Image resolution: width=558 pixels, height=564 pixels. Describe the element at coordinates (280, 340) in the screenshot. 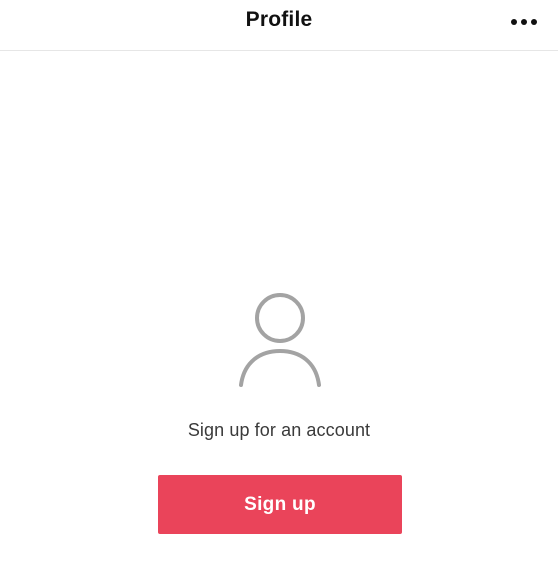

I see `user-avatar-icon` at that location.